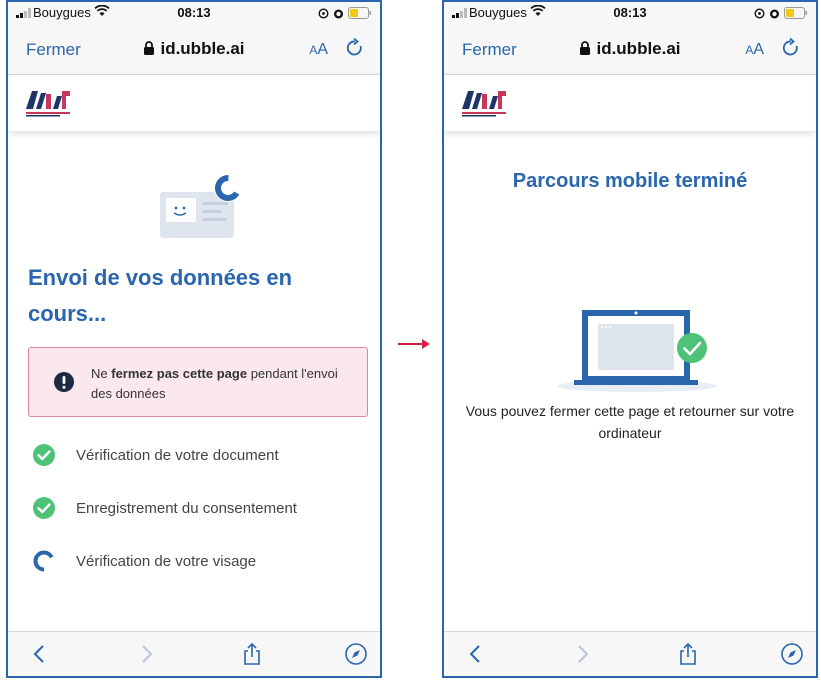 This screenshot has height=680, width=821. Describe the element at coordinates (630, 181) in the screenshot. I see `page-title: Parcours mobile terminé` at that location.